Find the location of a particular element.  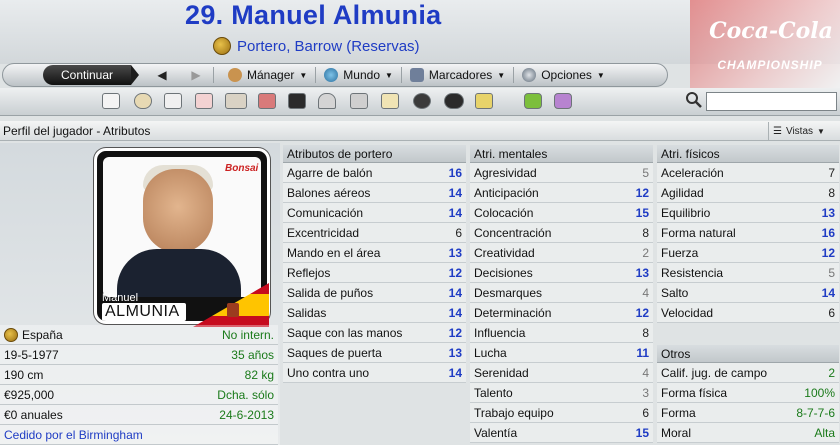

attribute-row: Excentricidad 6 is located at coordinates (374, 233).